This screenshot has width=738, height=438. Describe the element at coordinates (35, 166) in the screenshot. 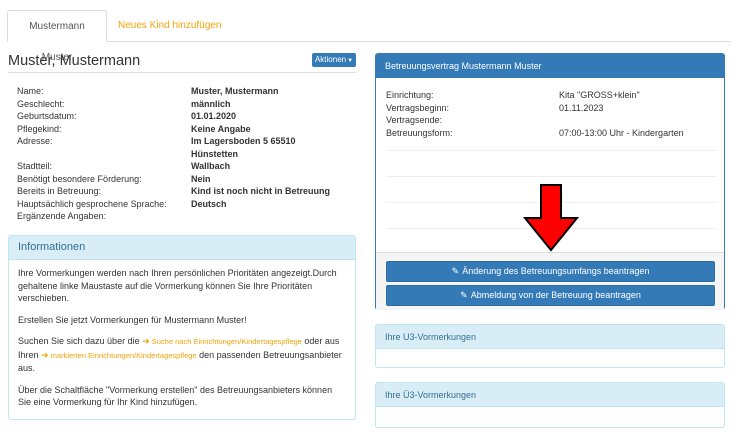

I see `detail-label: Stadtteil:` at that location.